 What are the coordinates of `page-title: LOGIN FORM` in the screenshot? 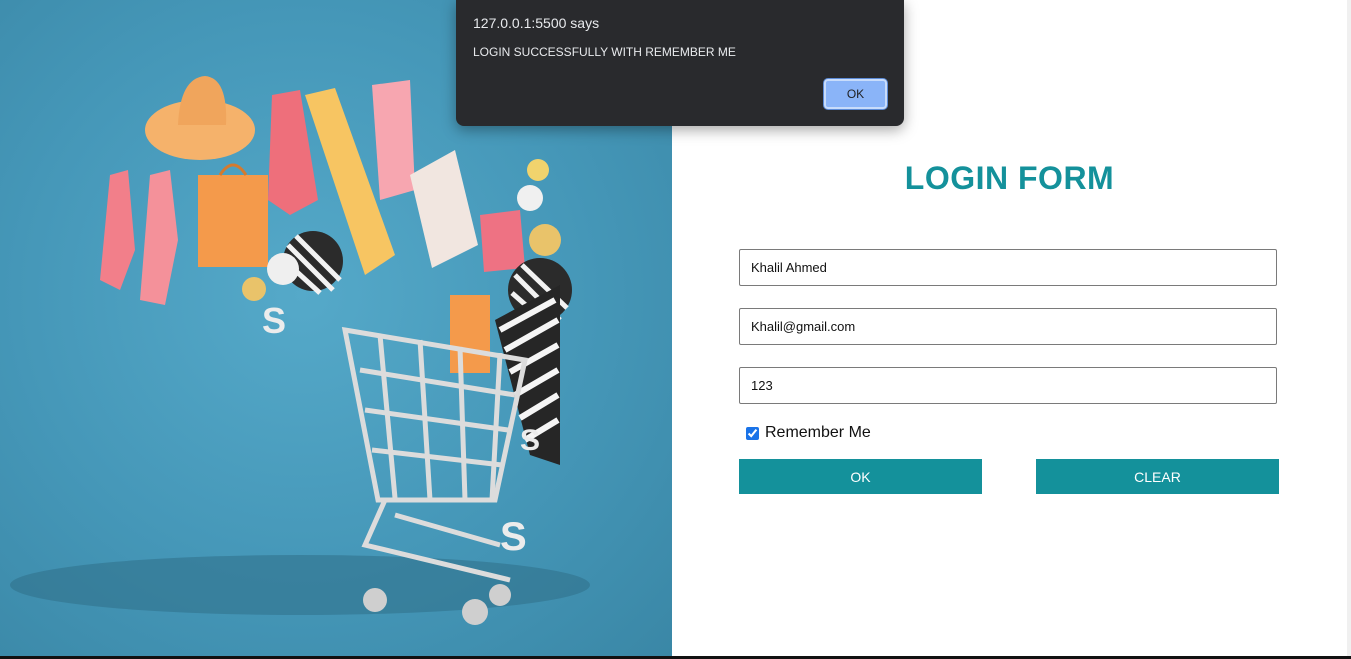 It's located at (1009, 178).